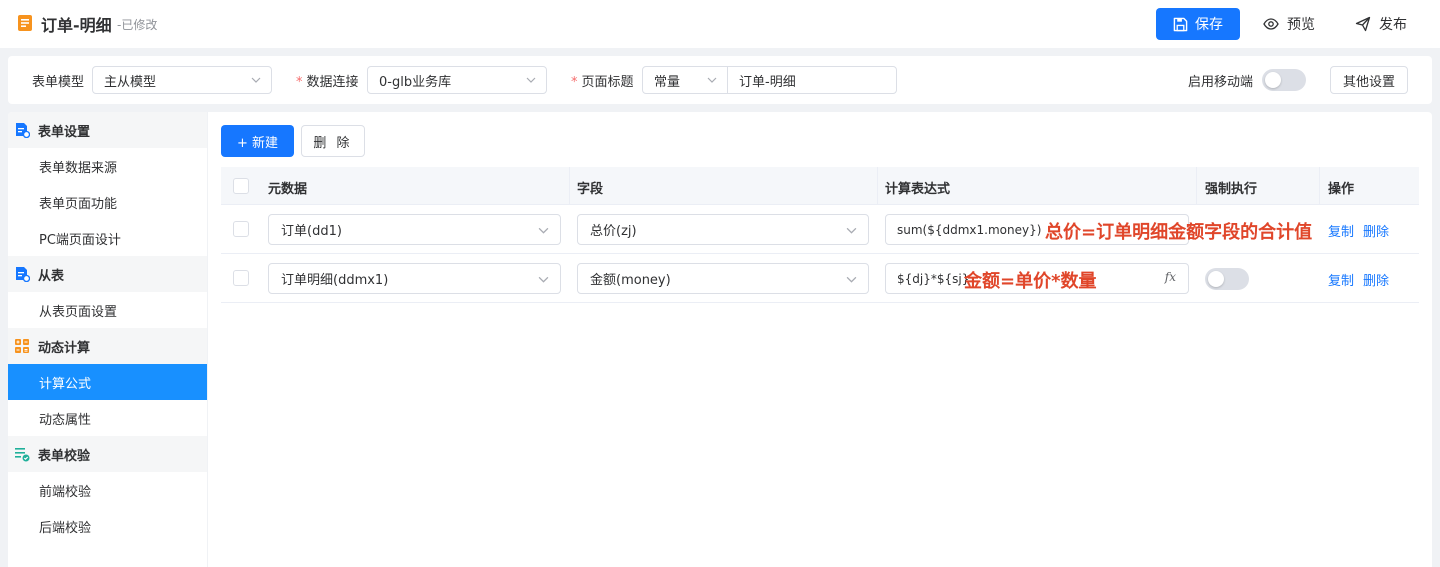 Image resolution: width=1440 pixels, height=567 pixels. What do you see at coordinates (414, 229) in the screenshot?
I see `metadata-select: 订单(dd1)` at bounding box center [414, 229].